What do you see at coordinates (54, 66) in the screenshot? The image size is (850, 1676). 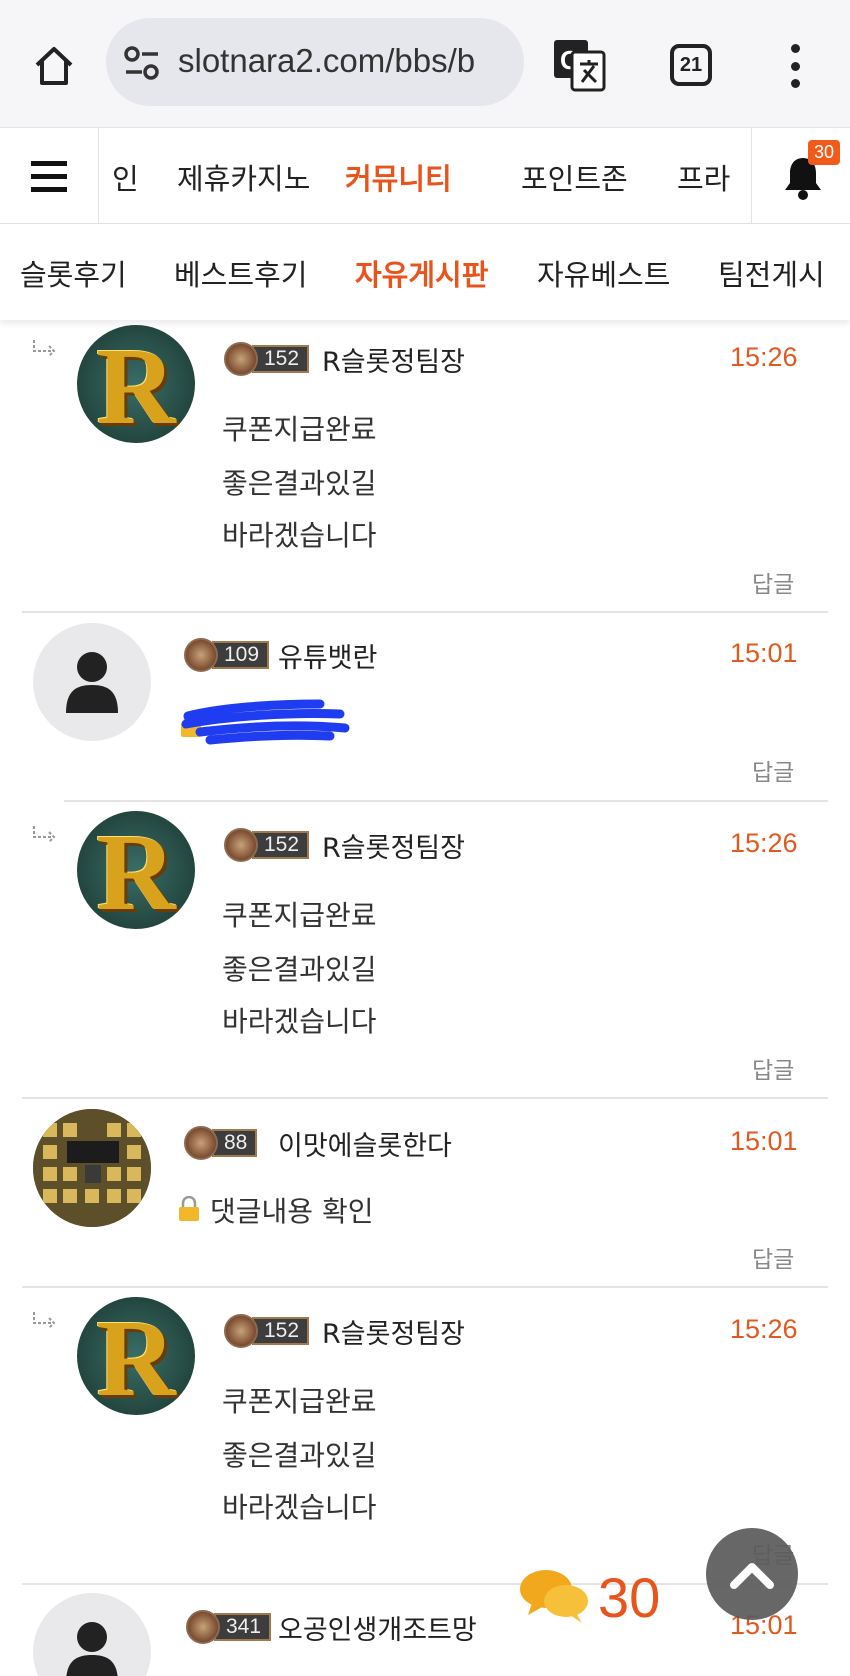 I see `home-icon` at bounding box center [54, 66].